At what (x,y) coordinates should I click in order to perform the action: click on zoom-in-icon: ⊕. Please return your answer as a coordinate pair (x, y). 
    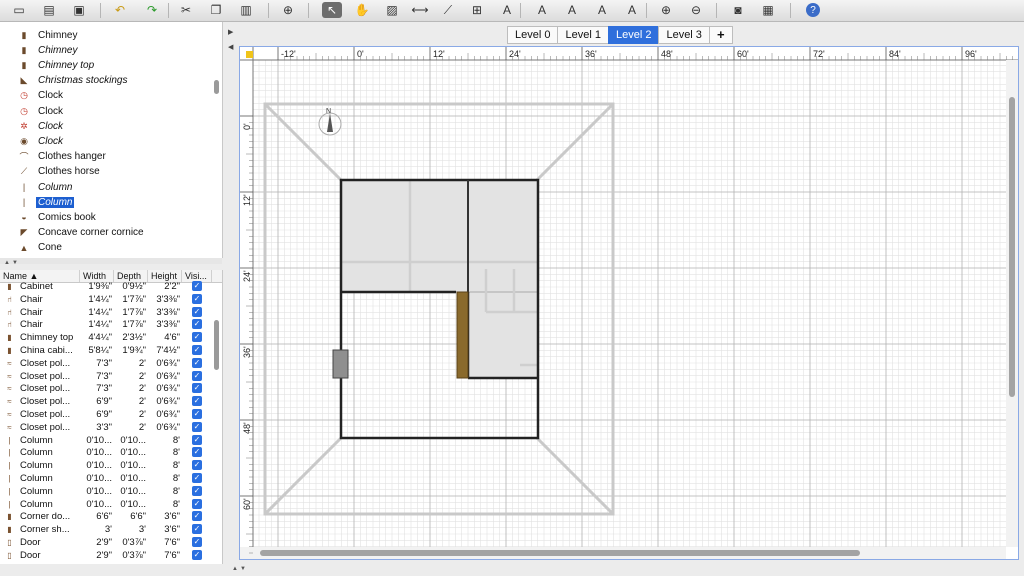
    Looking at the image, I should click on (666, 10).